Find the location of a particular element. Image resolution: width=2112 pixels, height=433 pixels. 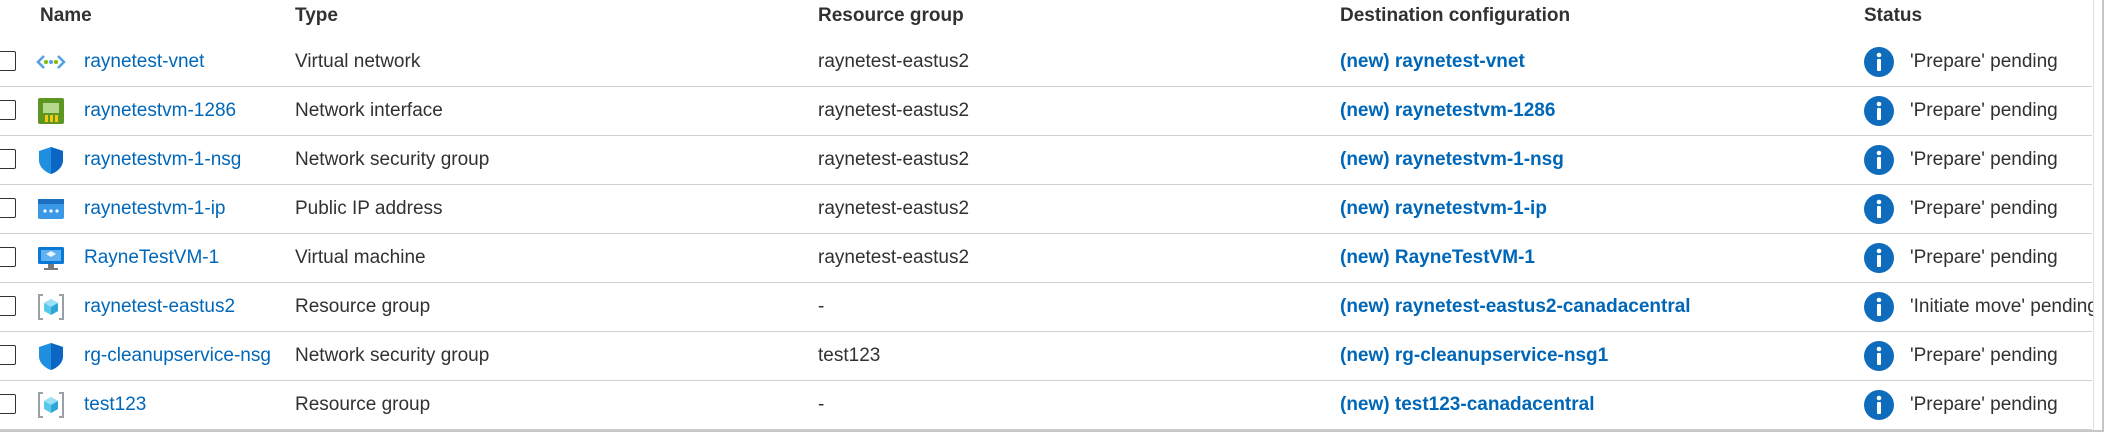

destination-configuration-link: (new) raynetestvm-1286 is located at coordinates (1447, 111).